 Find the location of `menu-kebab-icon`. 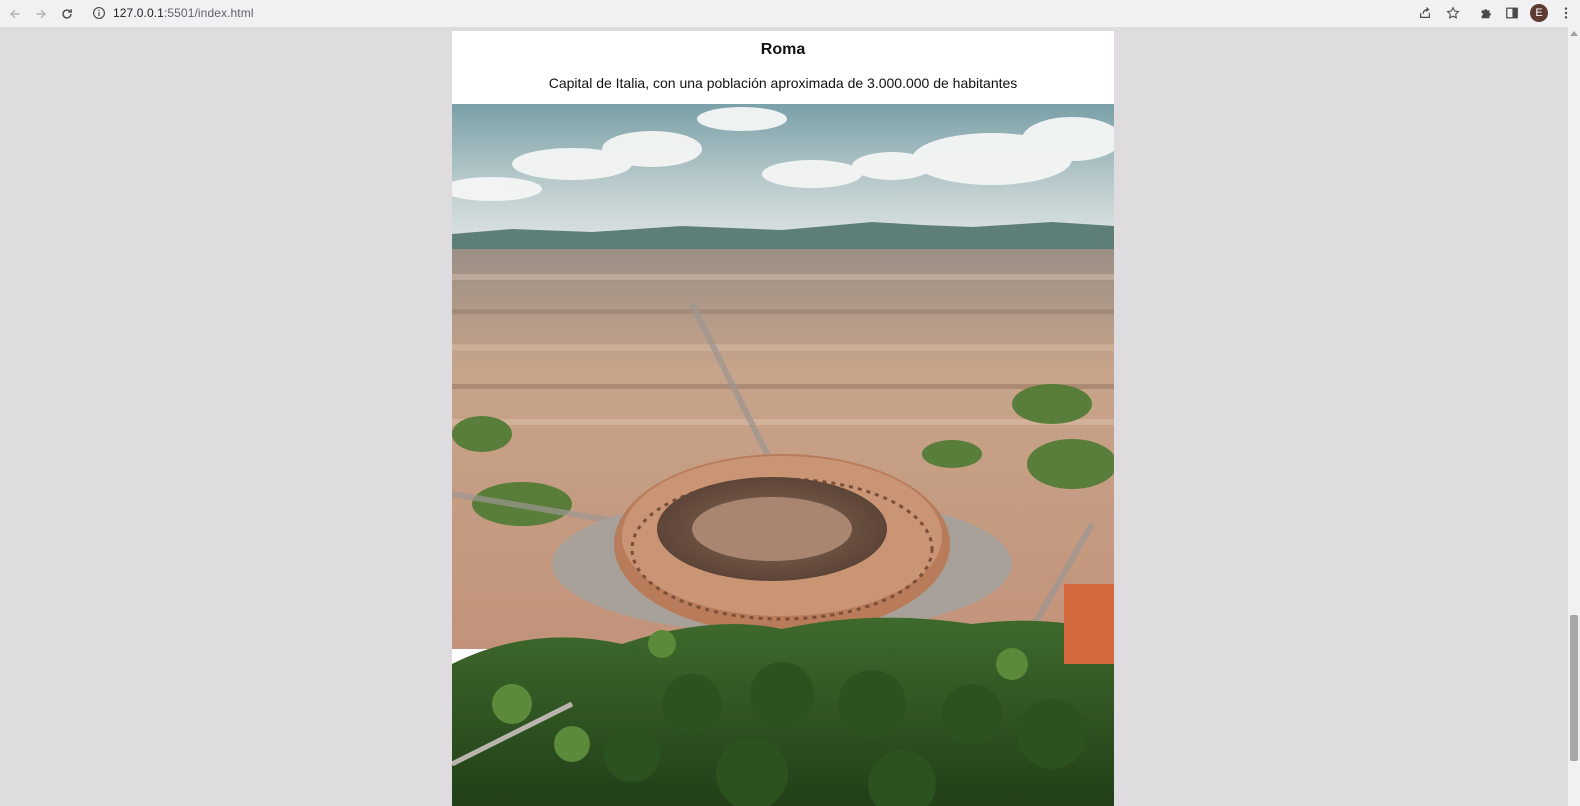

menu-kebab-icon is located at coordinates (1566, 13).